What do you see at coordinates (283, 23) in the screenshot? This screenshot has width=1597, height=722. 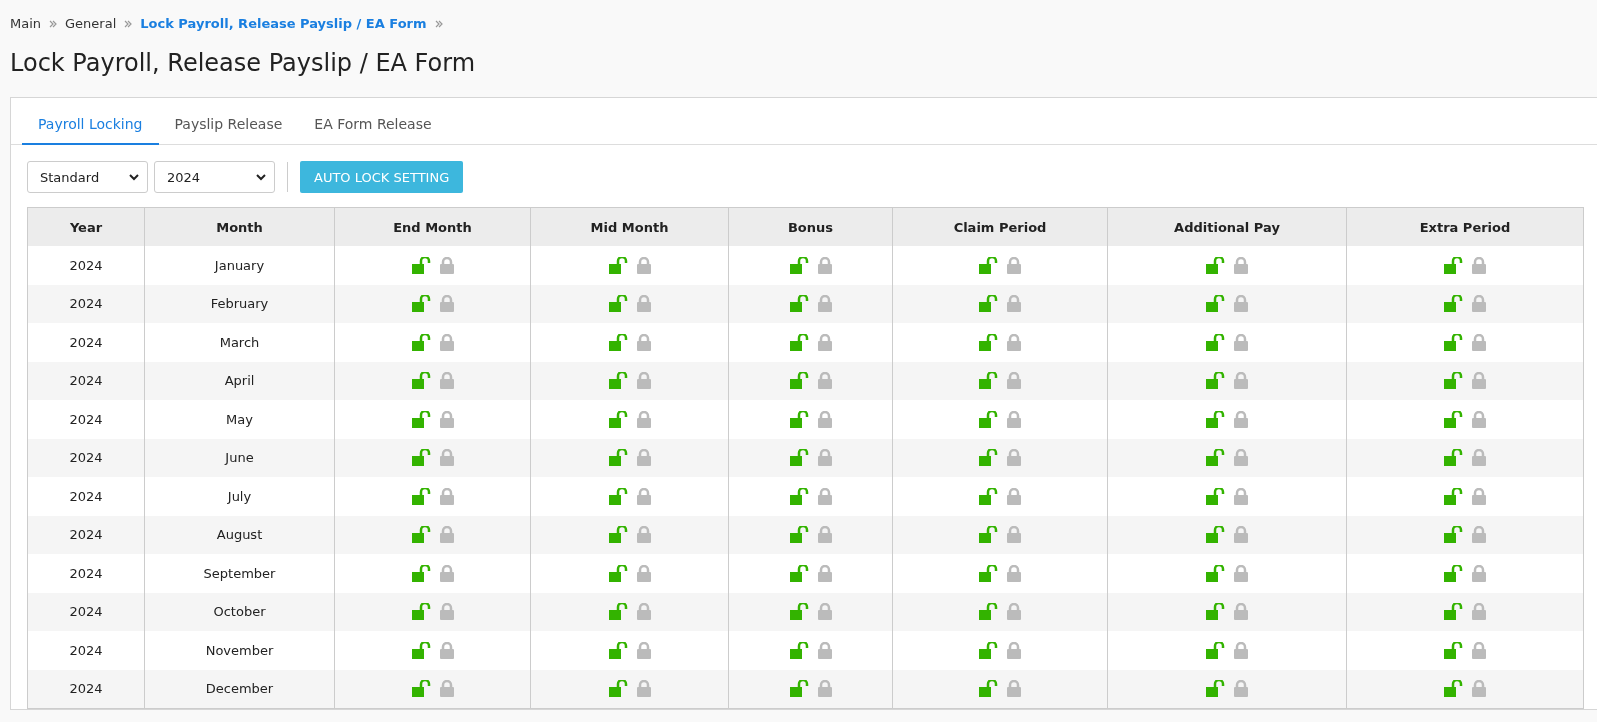 I see `breadcrumb-link: Lock Payroll, Release Payslip / EA Form` at bounding box center [283, 23].